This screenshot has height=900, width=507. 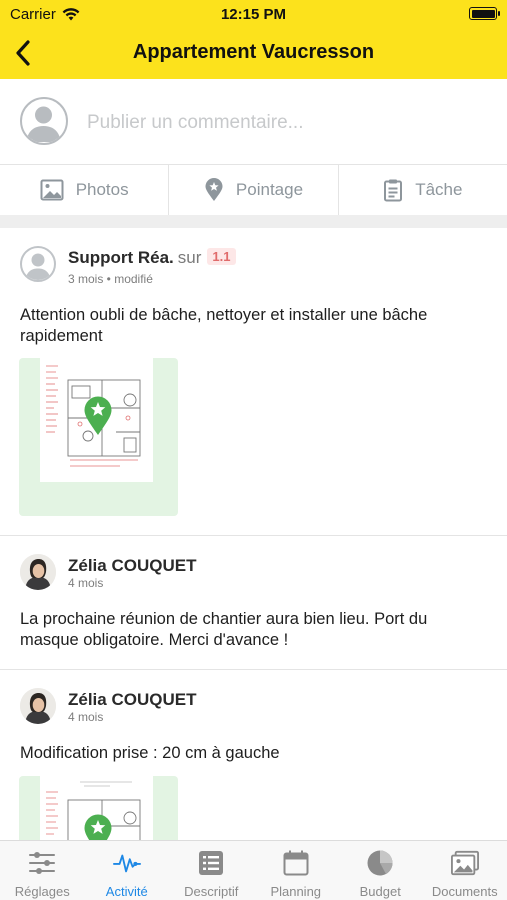 What do you see at coordinates (253, 221) in the screenshot?
I see `section-divider` at bounding box center [253, 221].